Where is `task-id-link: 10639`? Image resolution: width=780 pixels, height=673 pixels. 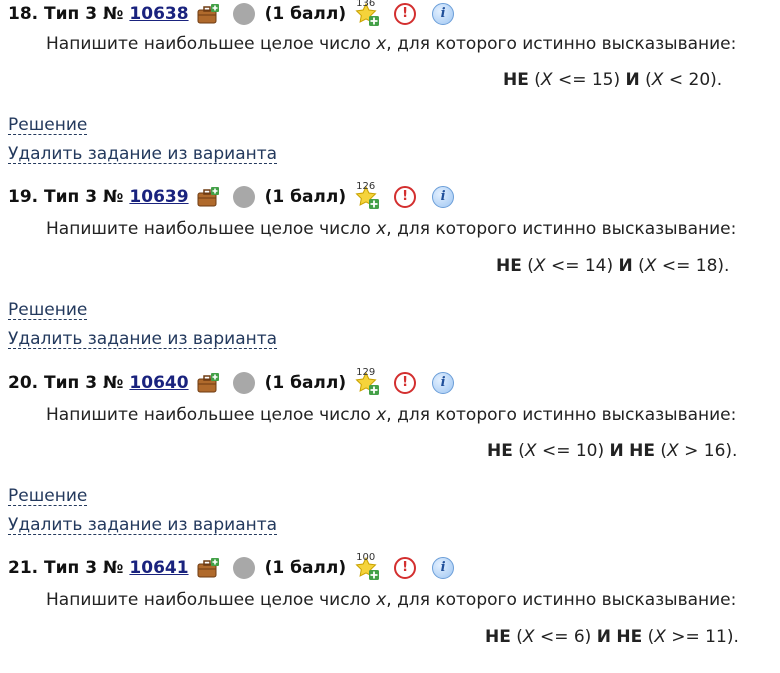
task-id-link: 10639 is located at coordinates (158, 197).